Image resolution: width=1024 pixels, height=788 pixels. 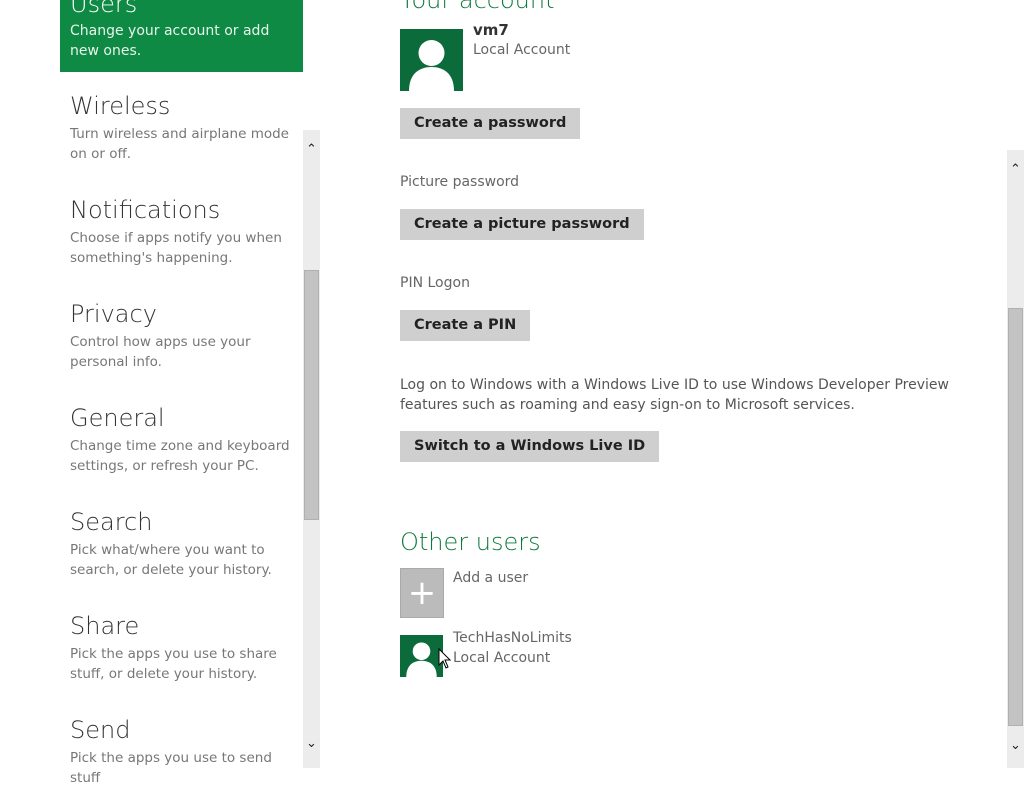 What do you see at coordinates (105, 626) in the screenshot?
I see `nav-item-title: Share` at bounding box center [105, 626].